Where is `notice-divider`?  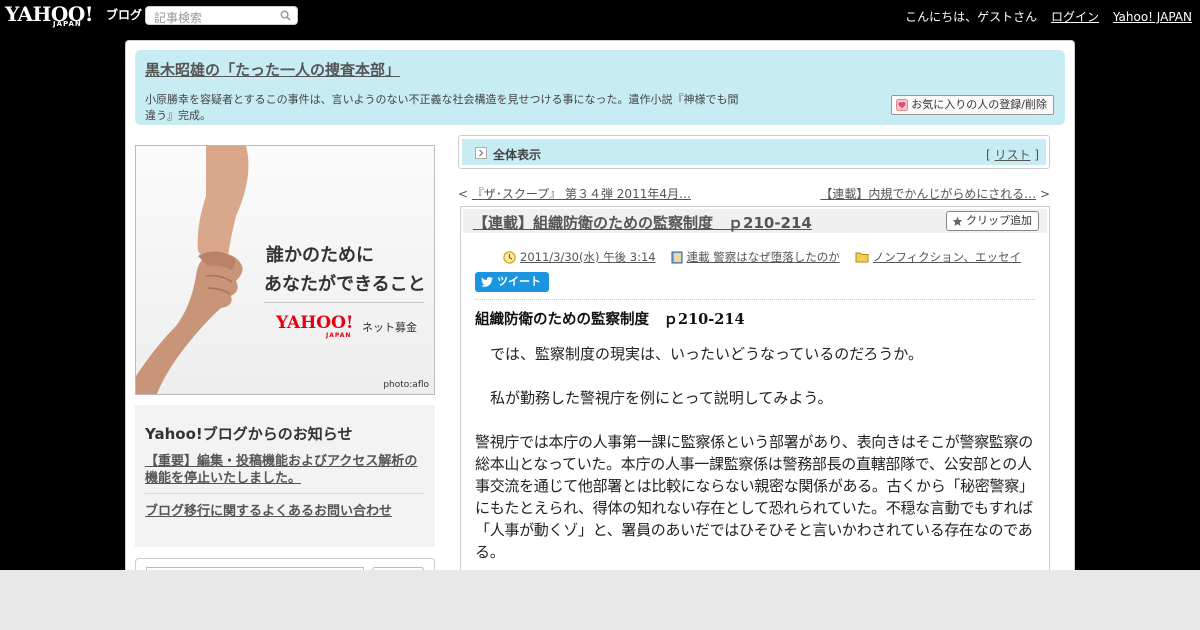 notice-divider is located at coordinates (285, 493).